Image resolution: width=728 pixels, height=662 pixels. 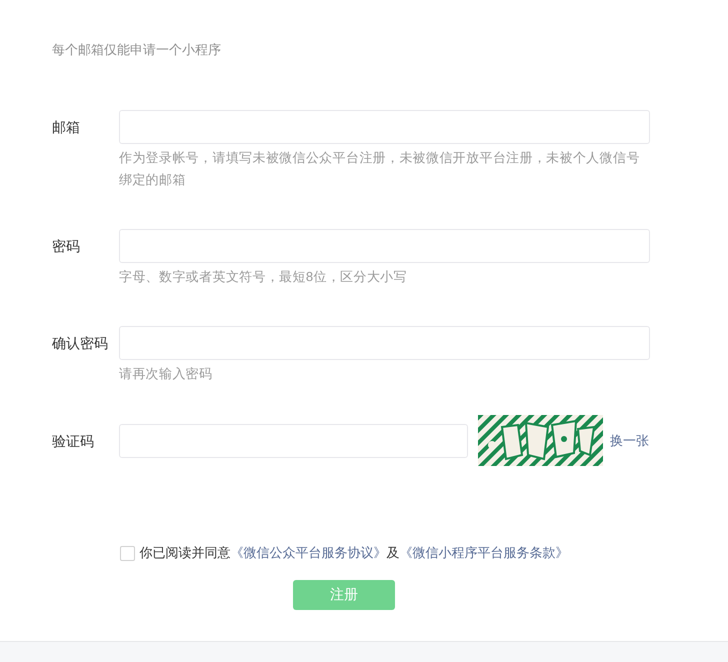 What do you see at coordinates (380, 169) in the screenshot?
I see `field-hint: 作为登录帐号，请填写未被微信公众平台注册，未被微信开放平台注册，未被个人微信号绑定的邮箱` at bounding box center [380, 169].